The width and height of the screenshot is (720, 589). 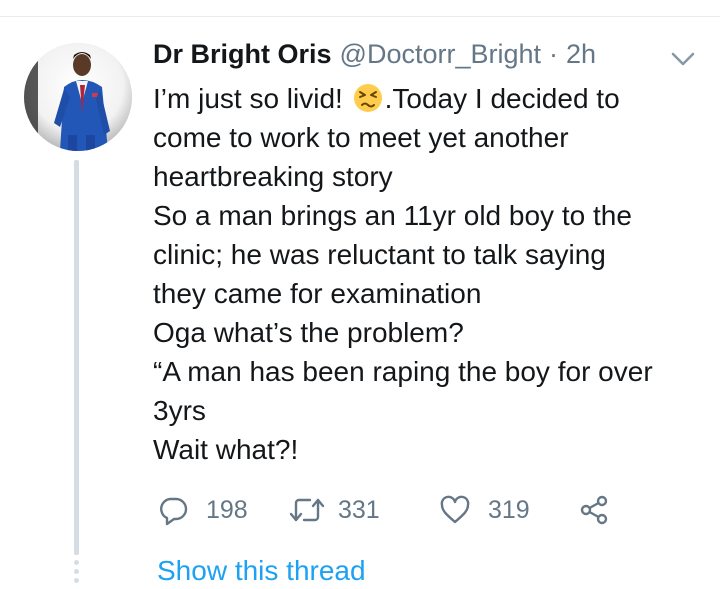 What do you see at coordinates (227, 509) in the screenshot?
I see `reply-count: 198` at bounding box center [227, 509].